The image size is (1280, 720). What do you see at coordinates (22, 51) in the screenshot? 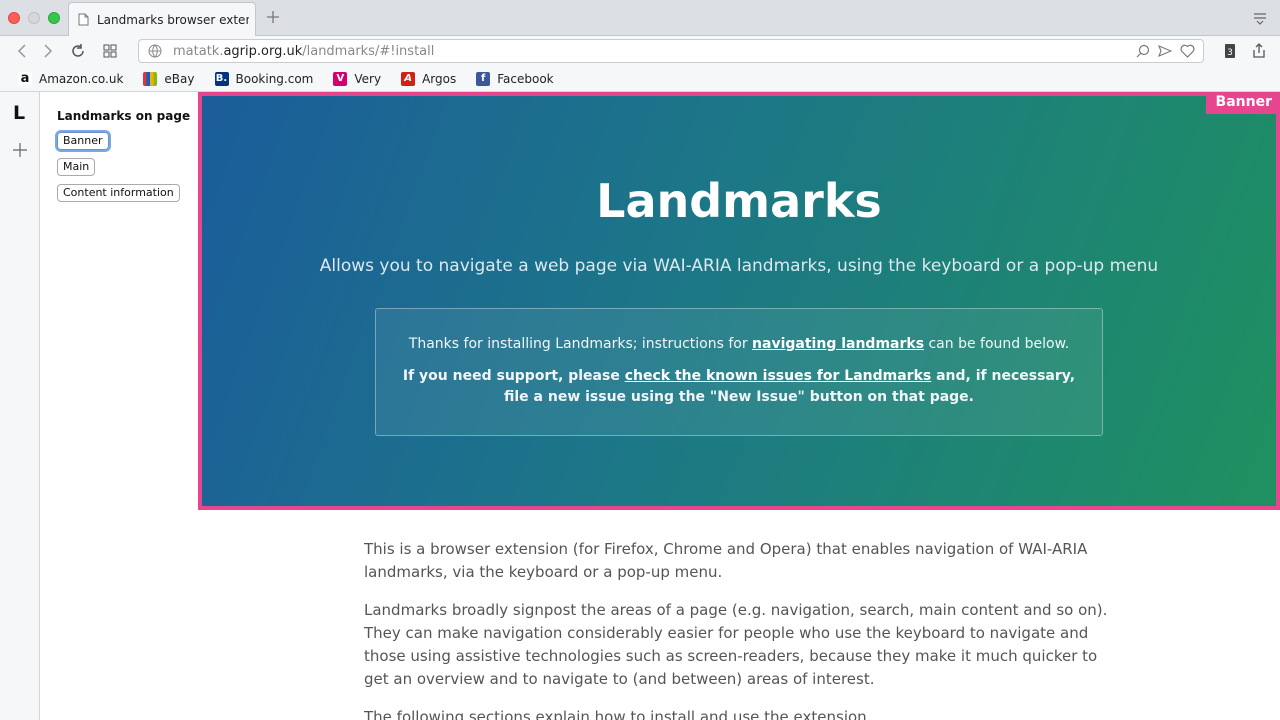
I see `back-icon` at bounding box center [22, 51].